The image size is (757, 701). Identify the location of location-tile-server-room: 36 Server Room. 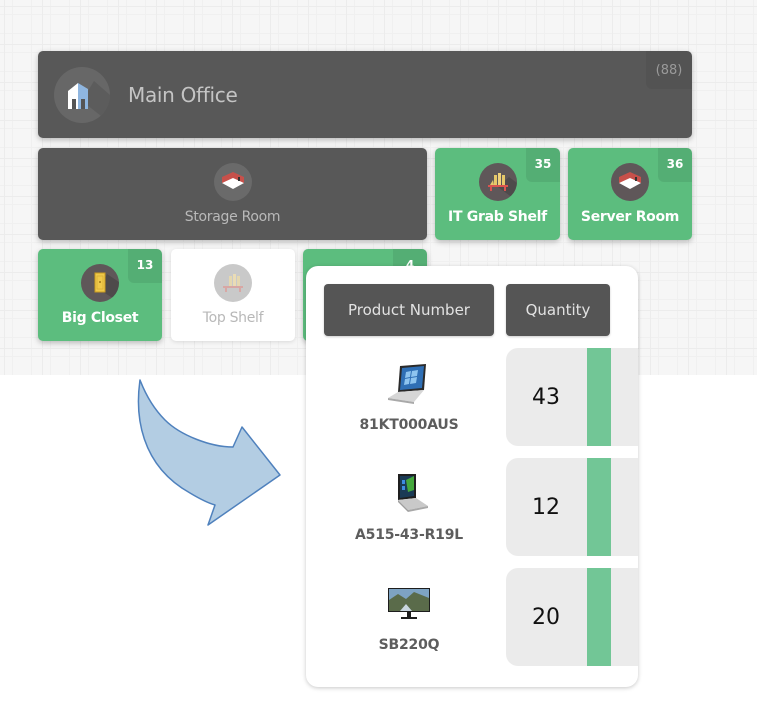
(630, 194).